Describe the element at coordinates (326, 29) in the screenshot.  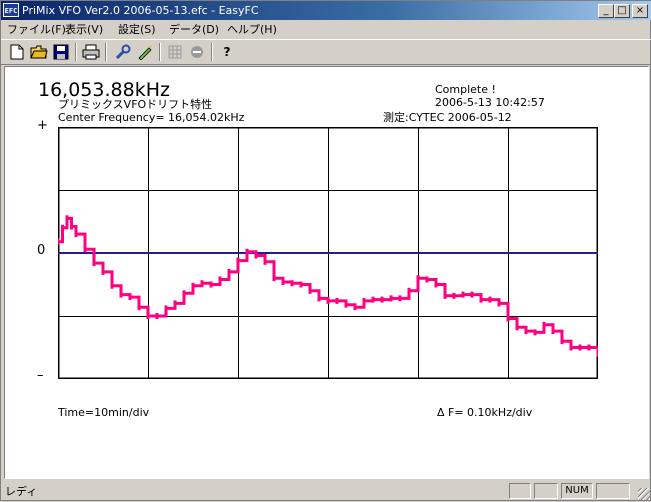
I see `menu-bar: ファイル(F) 表示(V) 設定(S) データ(D) ヘルプ(H)` at that location.